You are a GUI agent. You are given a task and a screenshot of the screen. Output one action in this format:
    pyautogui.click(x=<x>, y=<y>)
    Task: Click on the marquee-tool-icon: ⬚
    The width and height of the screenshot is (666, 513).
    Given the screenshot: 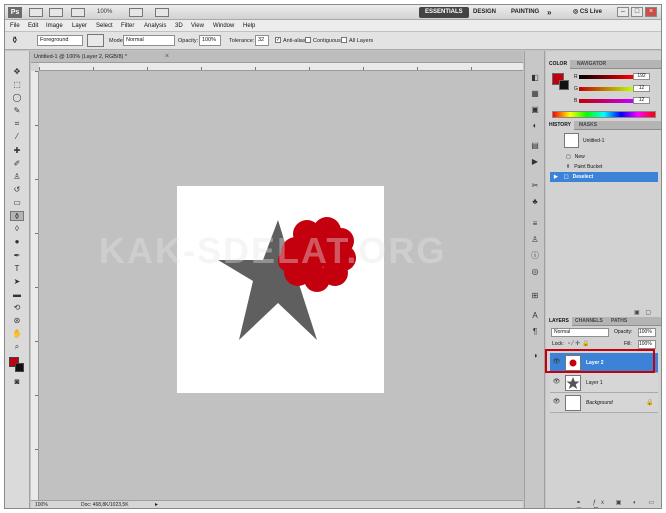 What is the action you would take?
    pyautogui.click(x=17, y=85)
    